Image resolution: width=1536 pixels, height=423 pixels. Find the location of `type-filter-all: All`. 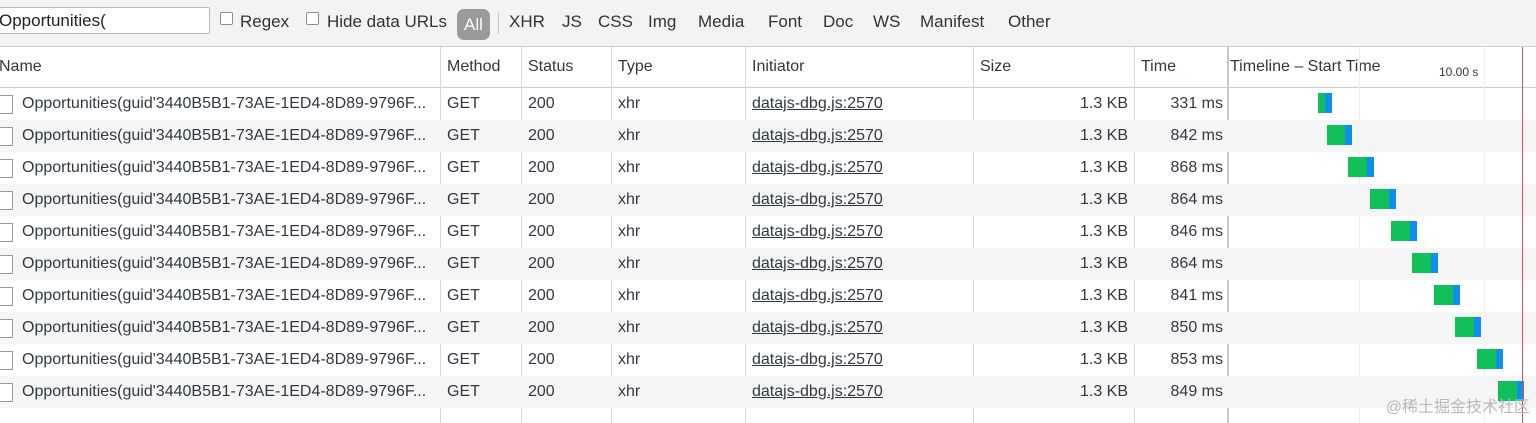

type-filter-all: All is located at coordinates (473, 24).